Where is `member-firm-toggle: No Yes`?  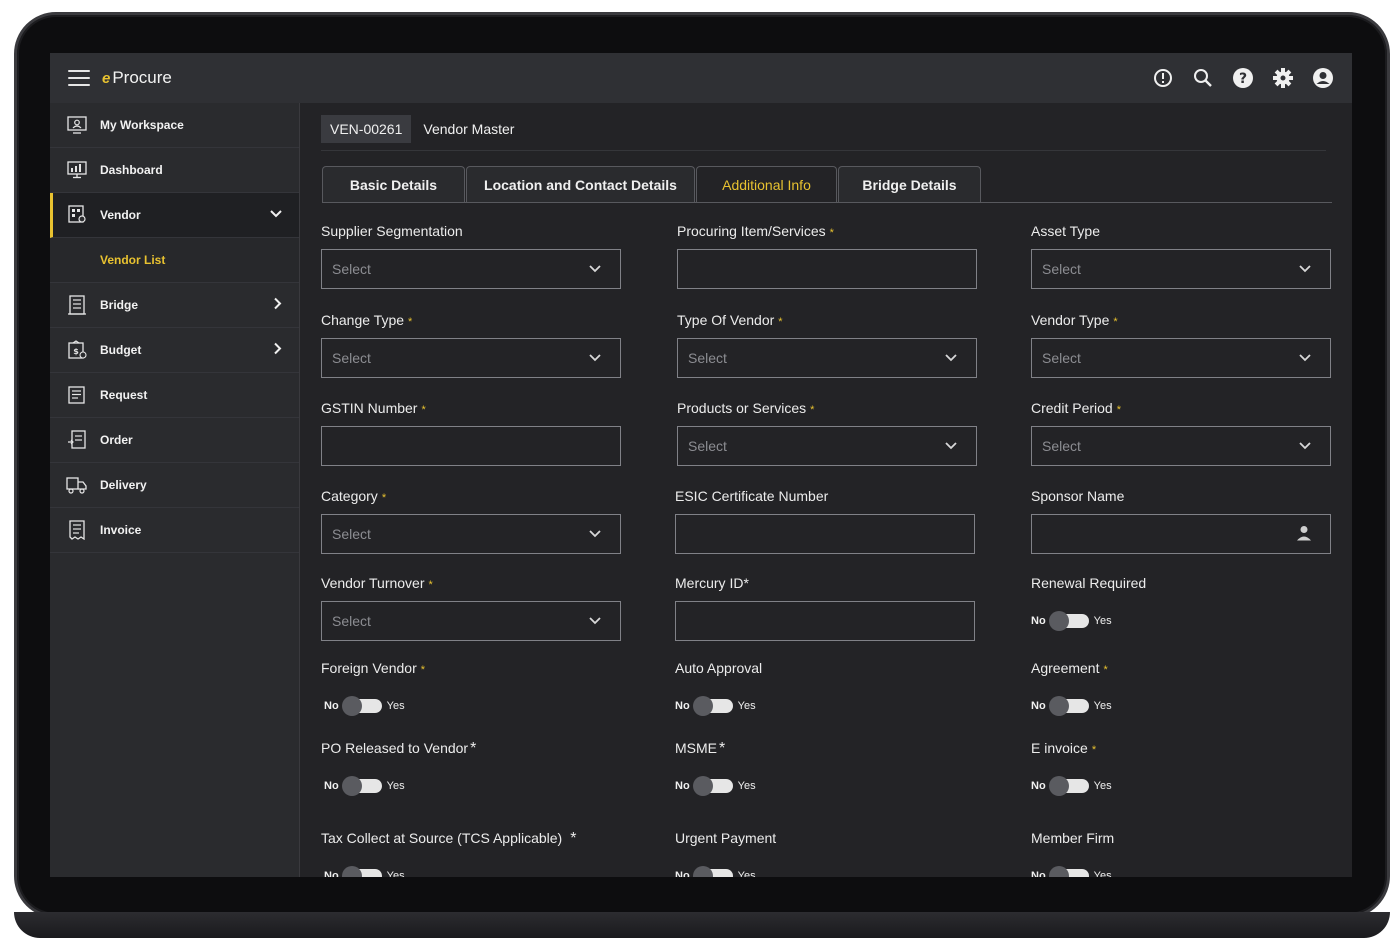 member-firm-toggle: No Yes is located at coordinates (1071, 871).